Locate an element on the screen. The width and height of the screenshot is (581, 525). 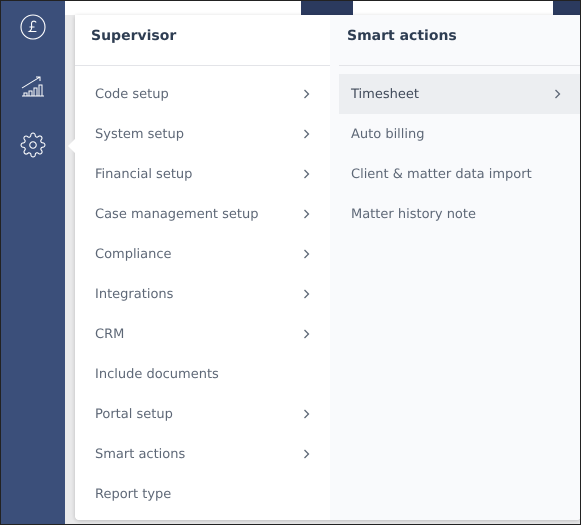
menu-item: Financial setup is located at coordinates (202, 174).